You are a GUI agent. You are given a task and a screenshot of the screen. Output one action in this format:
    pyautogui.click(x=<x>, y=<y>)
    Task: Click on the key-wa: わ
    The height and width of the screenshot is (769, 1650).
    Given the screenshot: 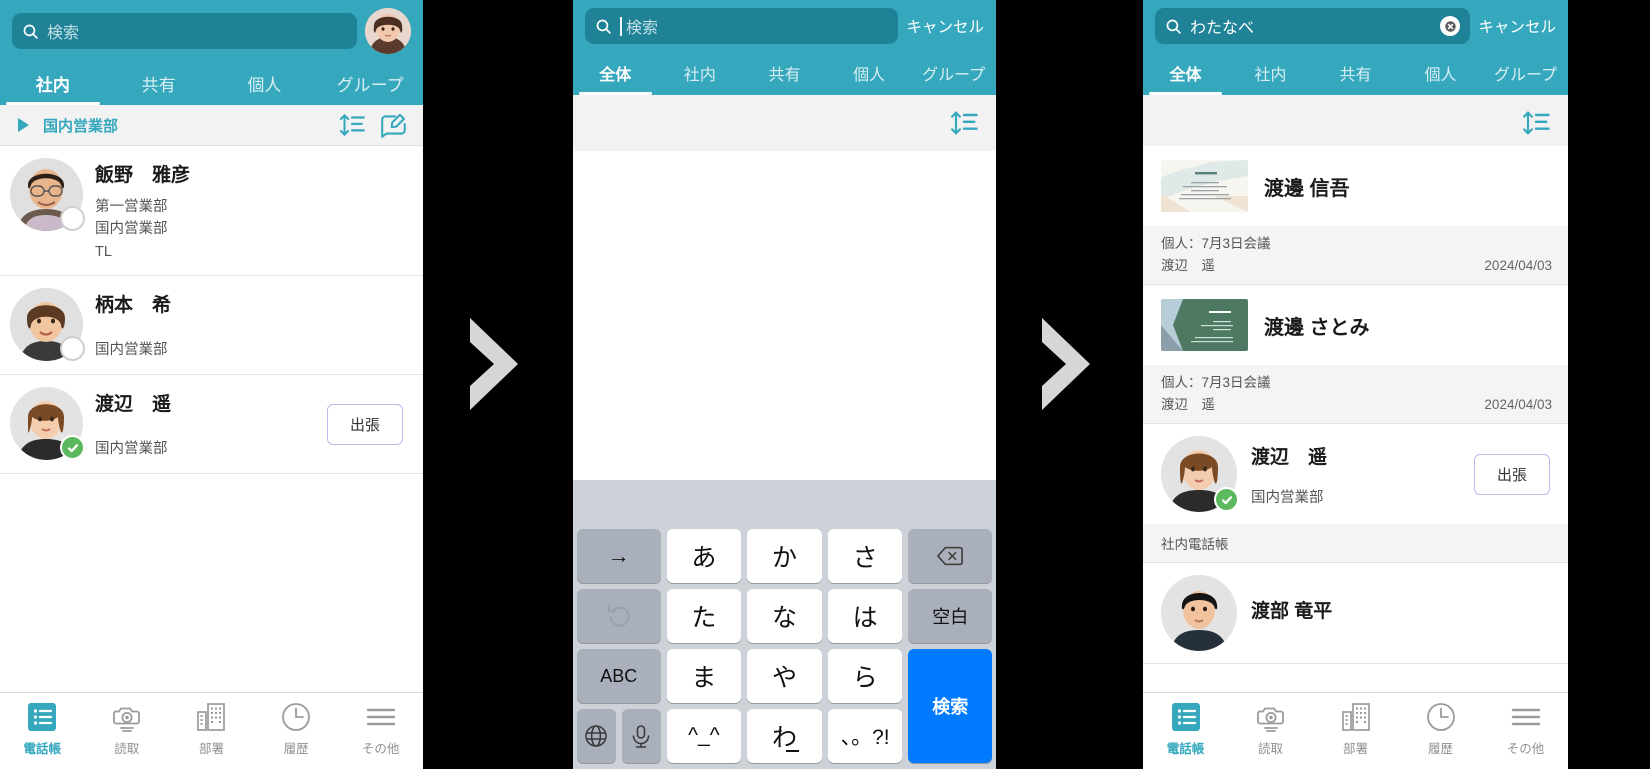 What is the action you would take?
    pyautogui.click(x=784, y=736)
    